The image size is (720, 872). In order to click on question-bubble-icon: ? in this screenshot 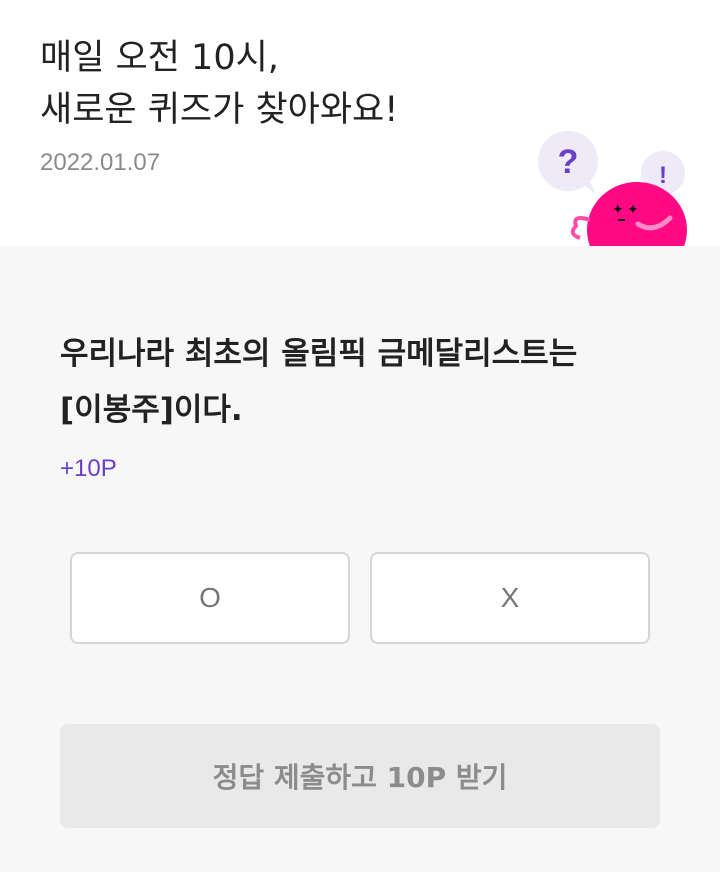, I will do `click(568, 162)`.